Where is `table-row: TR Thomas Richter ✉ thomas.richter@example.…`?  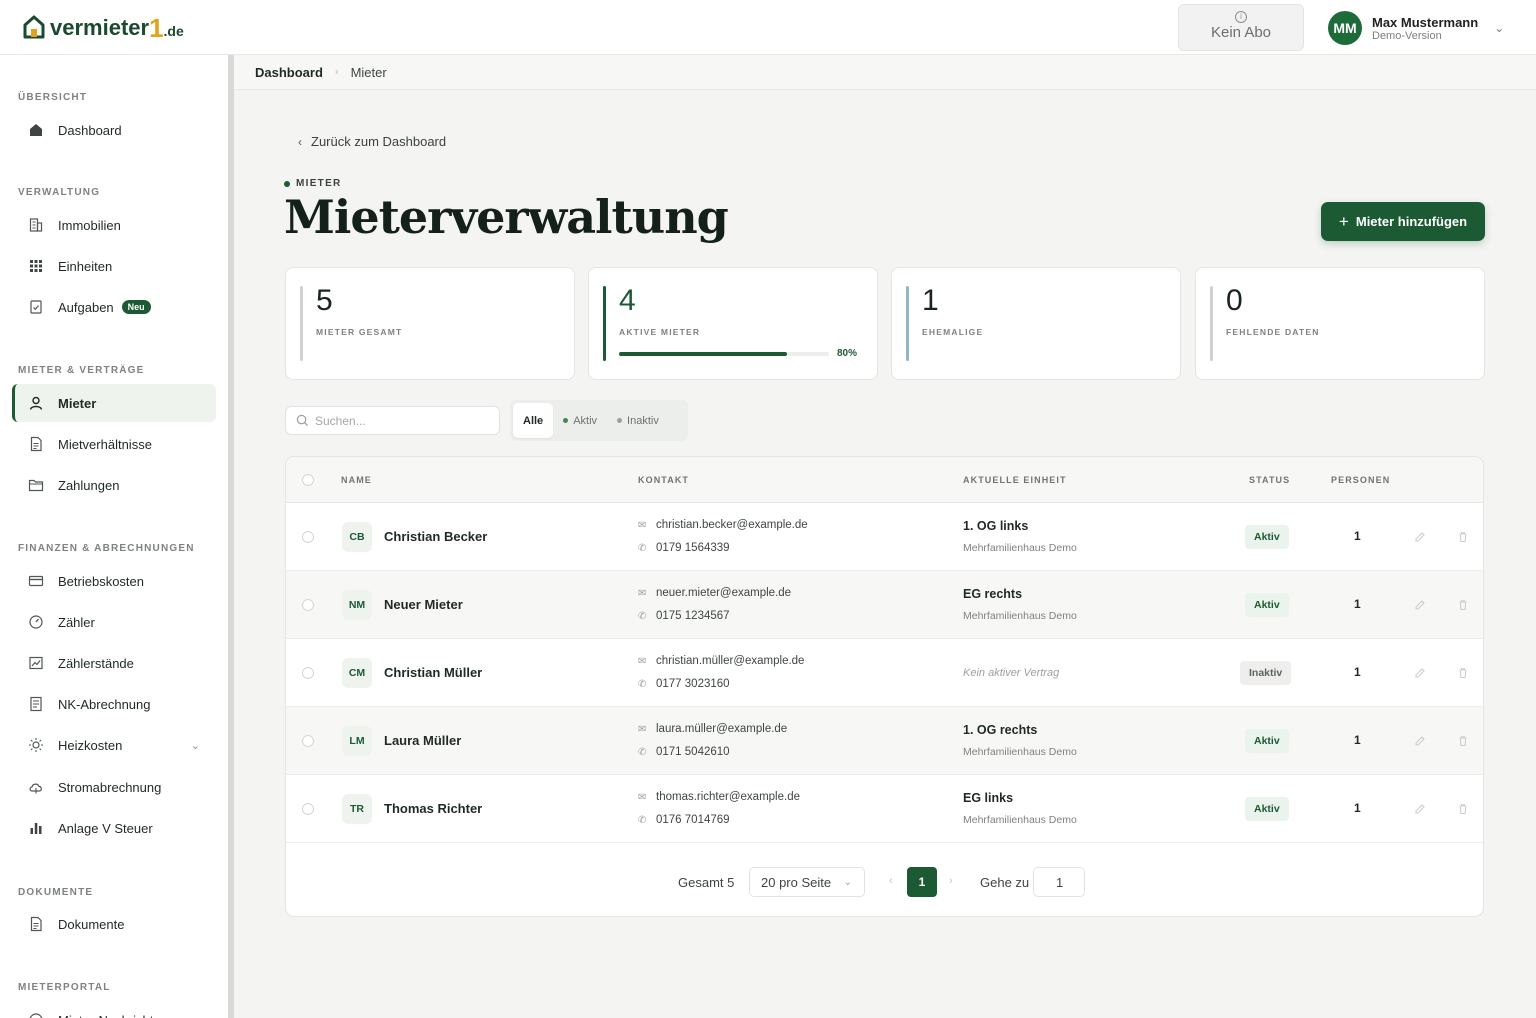 table-row: TR Thomas Richter ✉ thomas.richter@example.… is located at coordinates (884, 809).